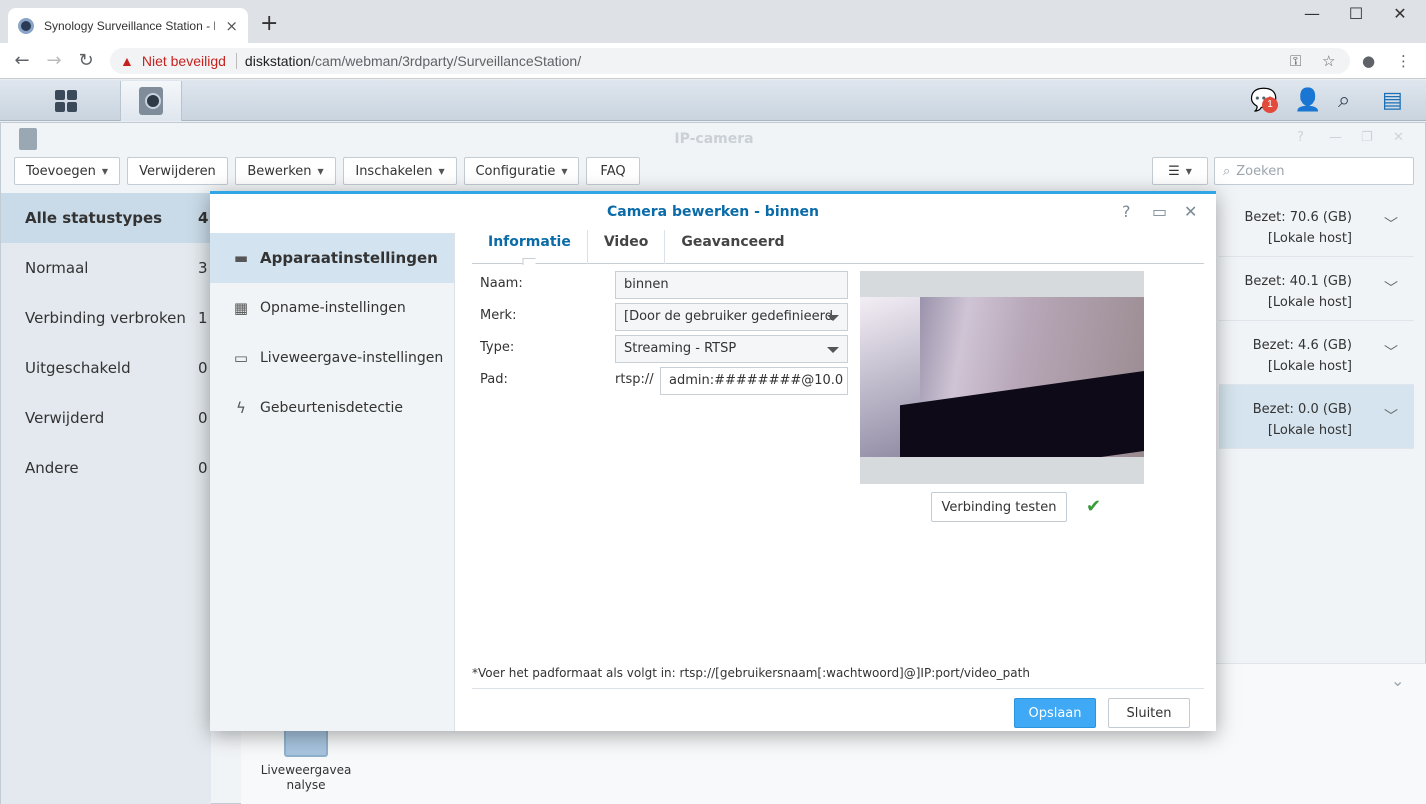  Describe the element at coordinates (269, 24) in the screenshot. I see `new-tab-button: +` at that location.